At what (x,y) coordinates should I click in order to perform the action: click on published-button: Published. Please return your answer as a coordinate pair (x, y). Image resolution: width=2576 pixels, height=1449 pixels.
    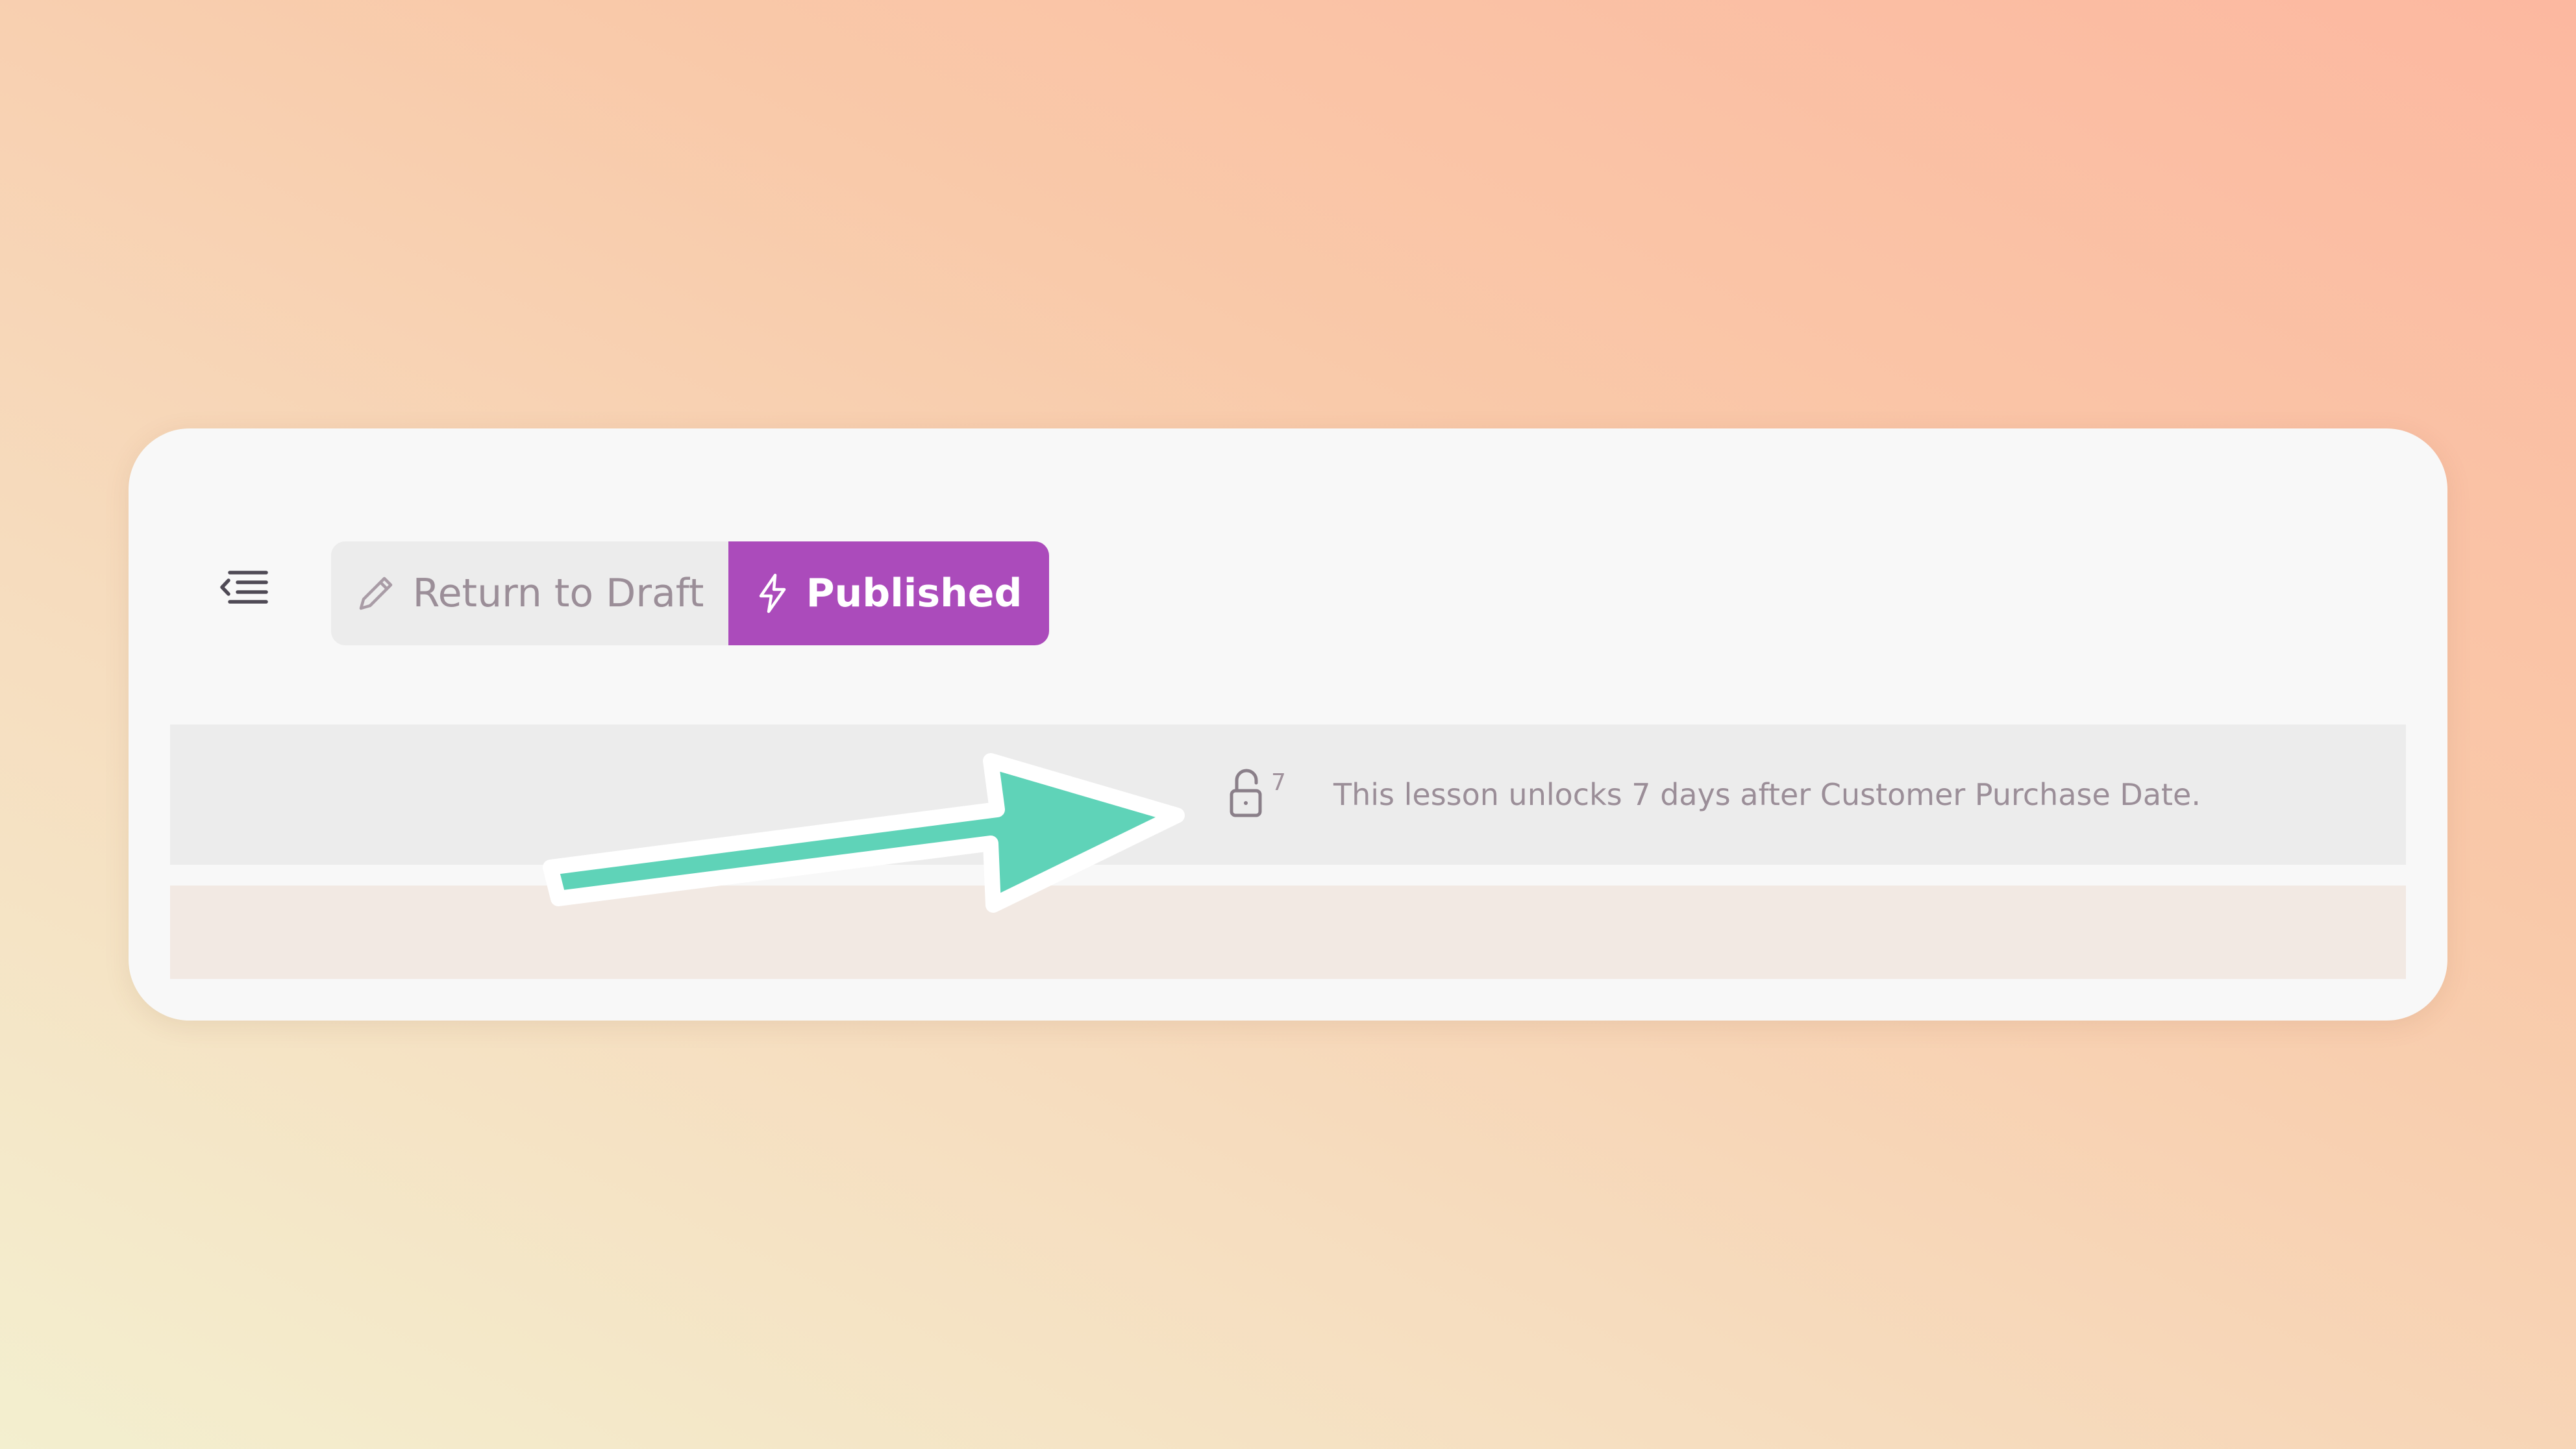
    Looking at the image, I should click on (888, 593).